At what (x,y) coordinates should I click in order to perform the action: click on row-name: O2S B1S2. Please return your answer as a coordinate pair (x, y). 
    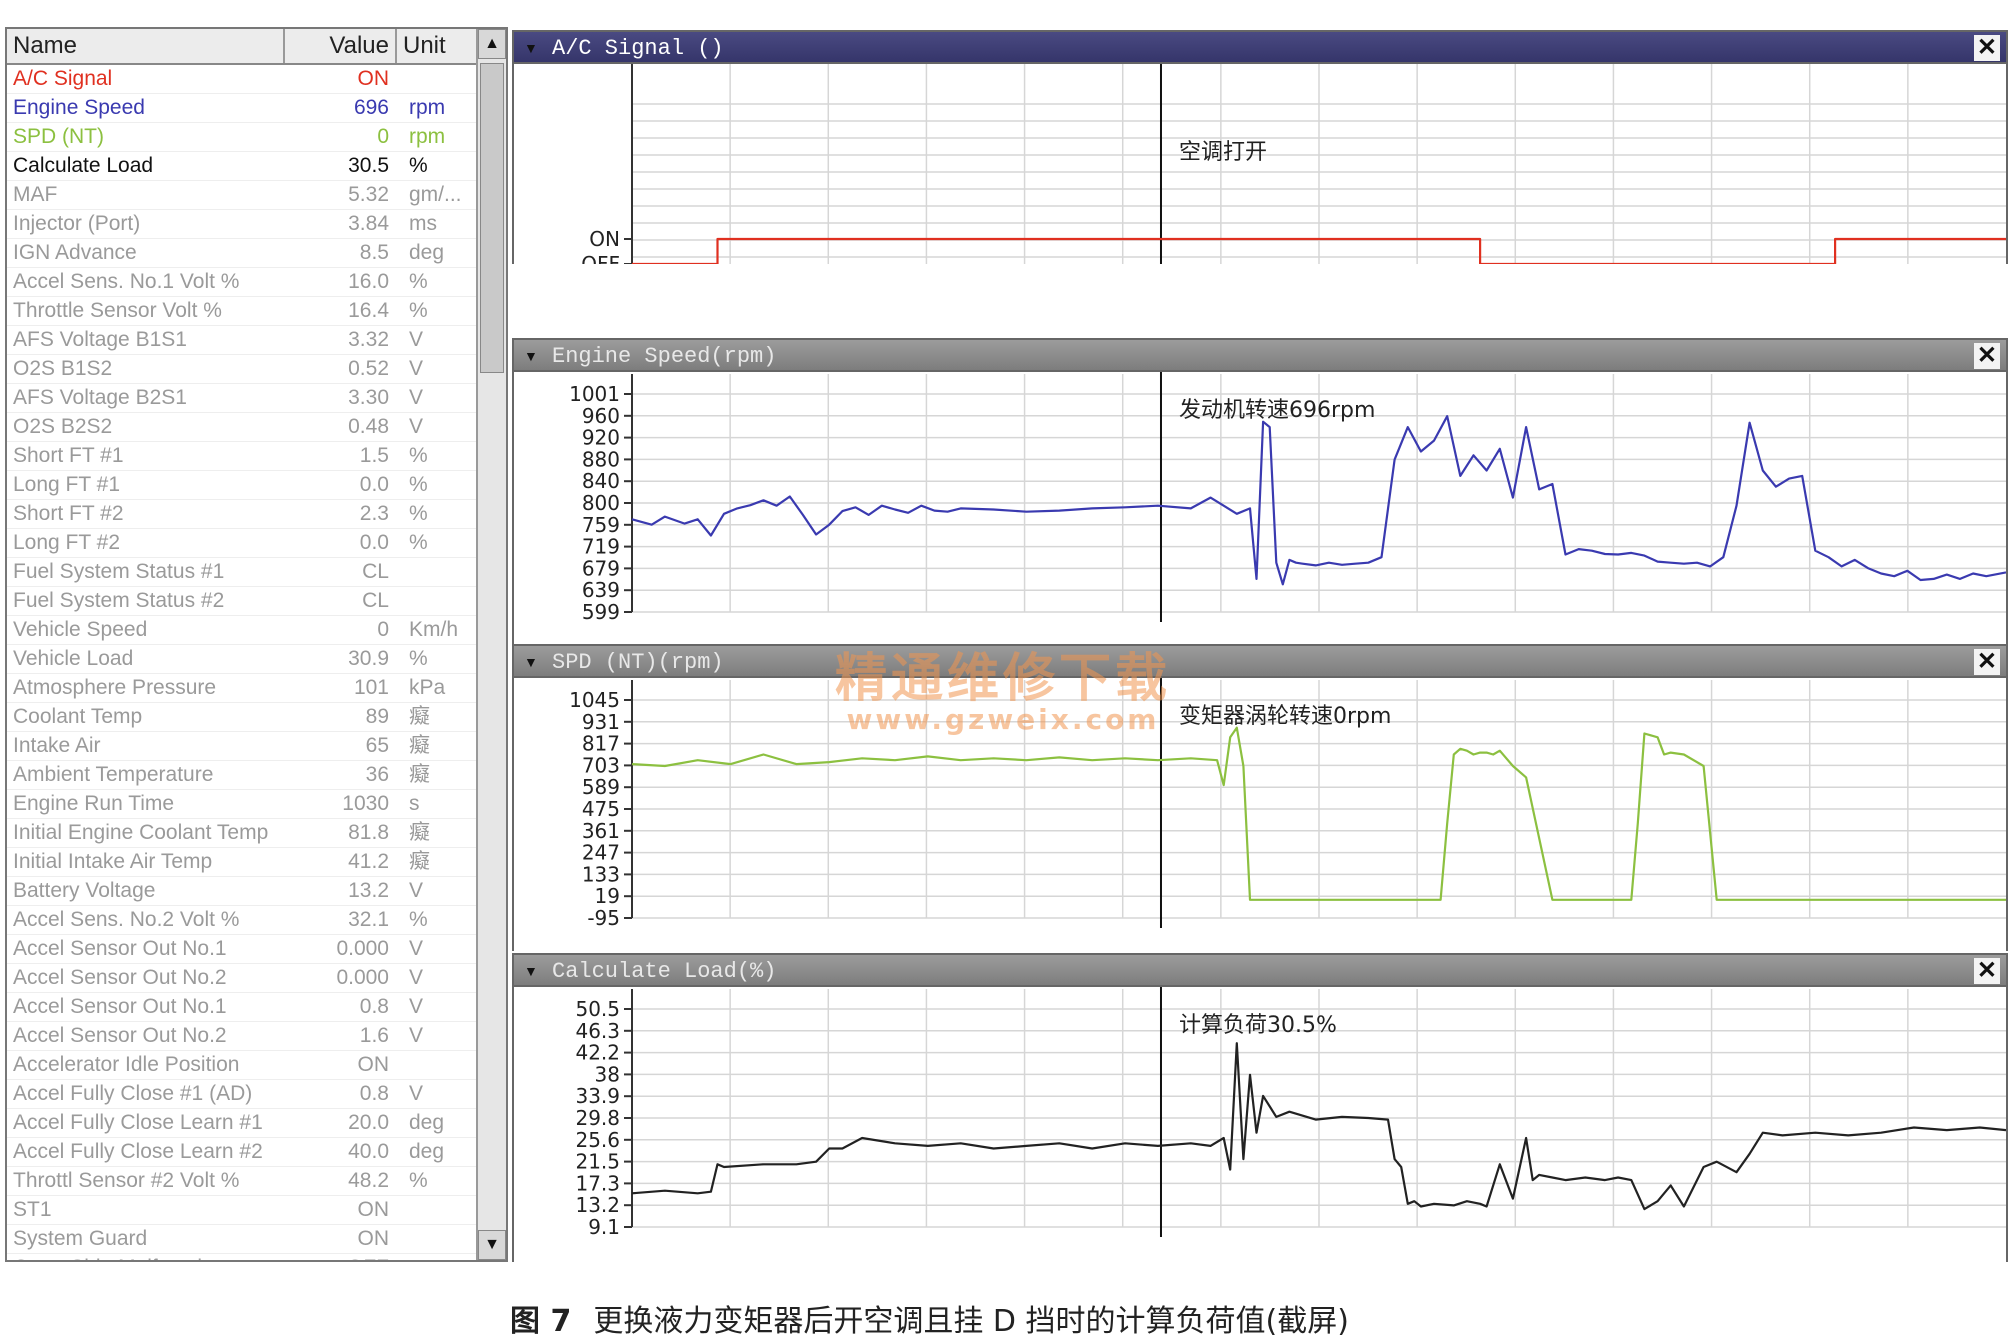
    Looking at the image, I should click on (63, 368).